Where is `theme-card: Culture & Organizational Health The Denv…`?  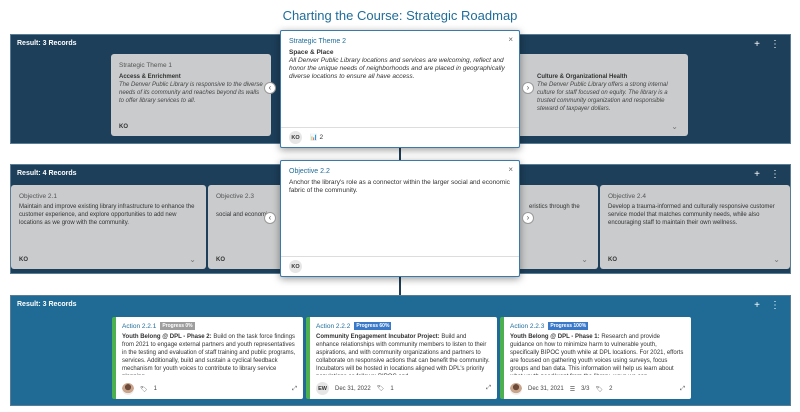
theme-card: Culture & Organizational Health The Denv… is located at coordinates (599, 95).